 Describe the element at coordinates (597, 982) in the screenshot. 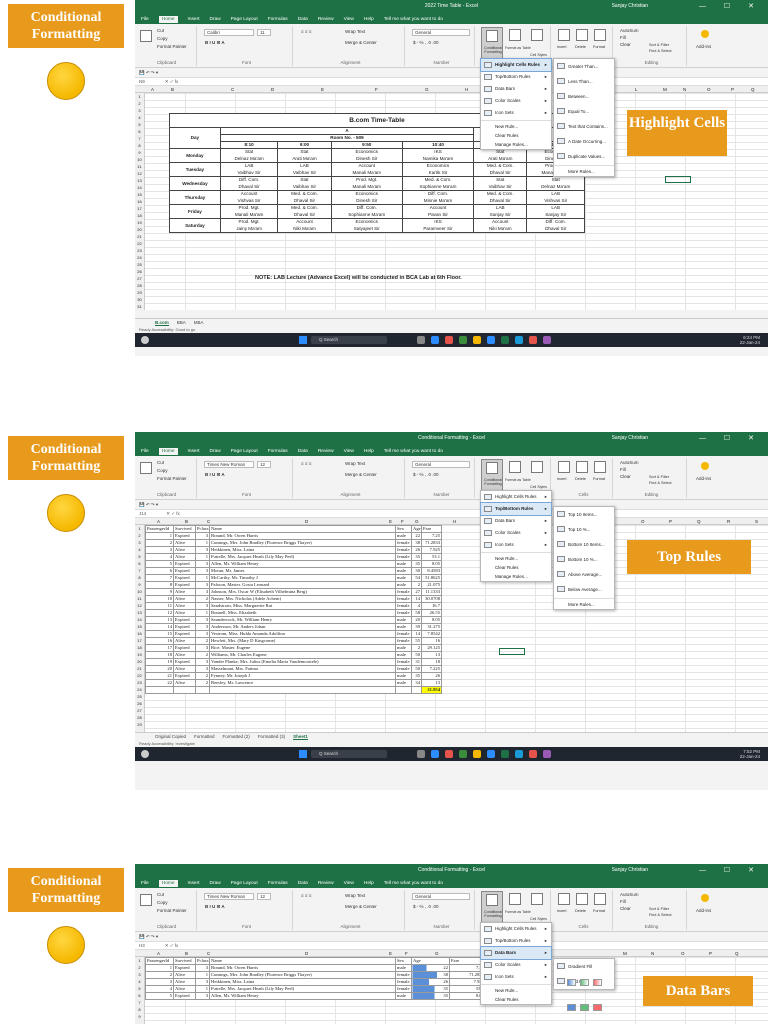

I see `databar-swatch` at that location.